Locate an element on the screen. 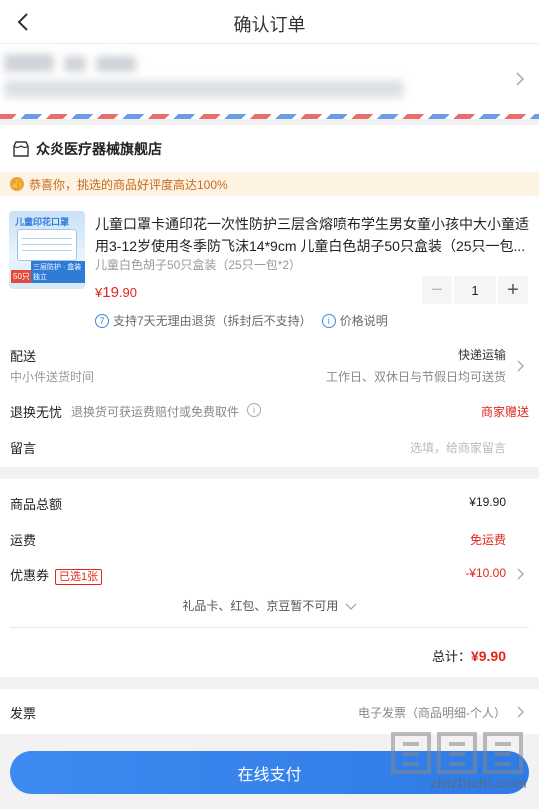 The image size is (539, 809). order-total: 总计：¥9.90 is located at coordinates (469, 655).